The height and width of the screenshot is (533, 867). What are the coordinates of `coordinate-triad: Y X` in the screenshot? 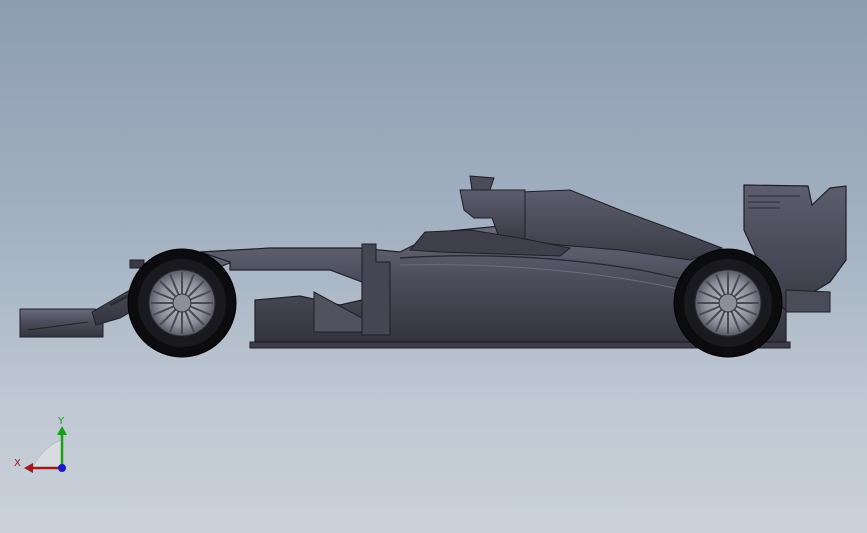 It's located at (40, 444).